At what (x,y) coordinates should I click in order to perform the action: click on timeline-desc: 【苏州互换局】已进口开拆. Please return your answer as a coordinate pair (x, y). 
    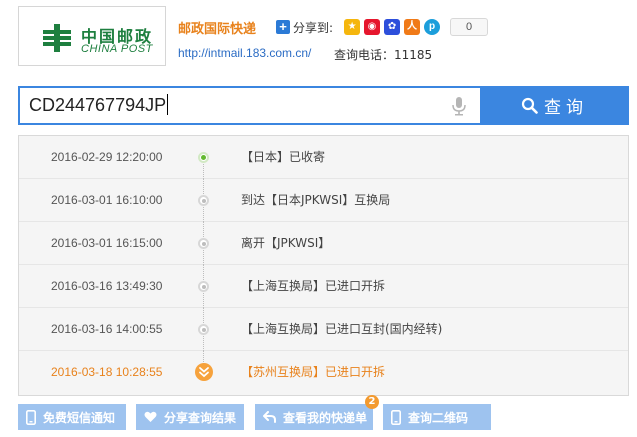
    Looking at the image, I should click on (313, 372).